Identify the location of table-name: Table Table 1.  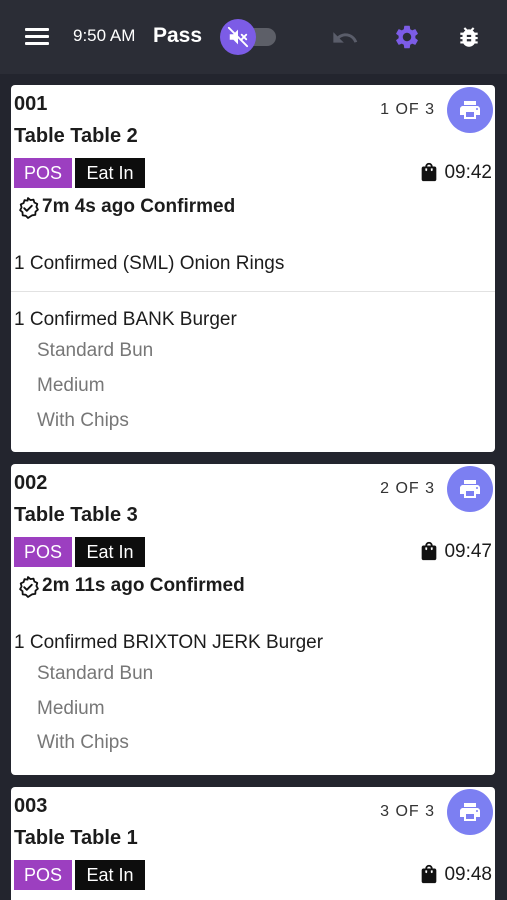
(76, 838).